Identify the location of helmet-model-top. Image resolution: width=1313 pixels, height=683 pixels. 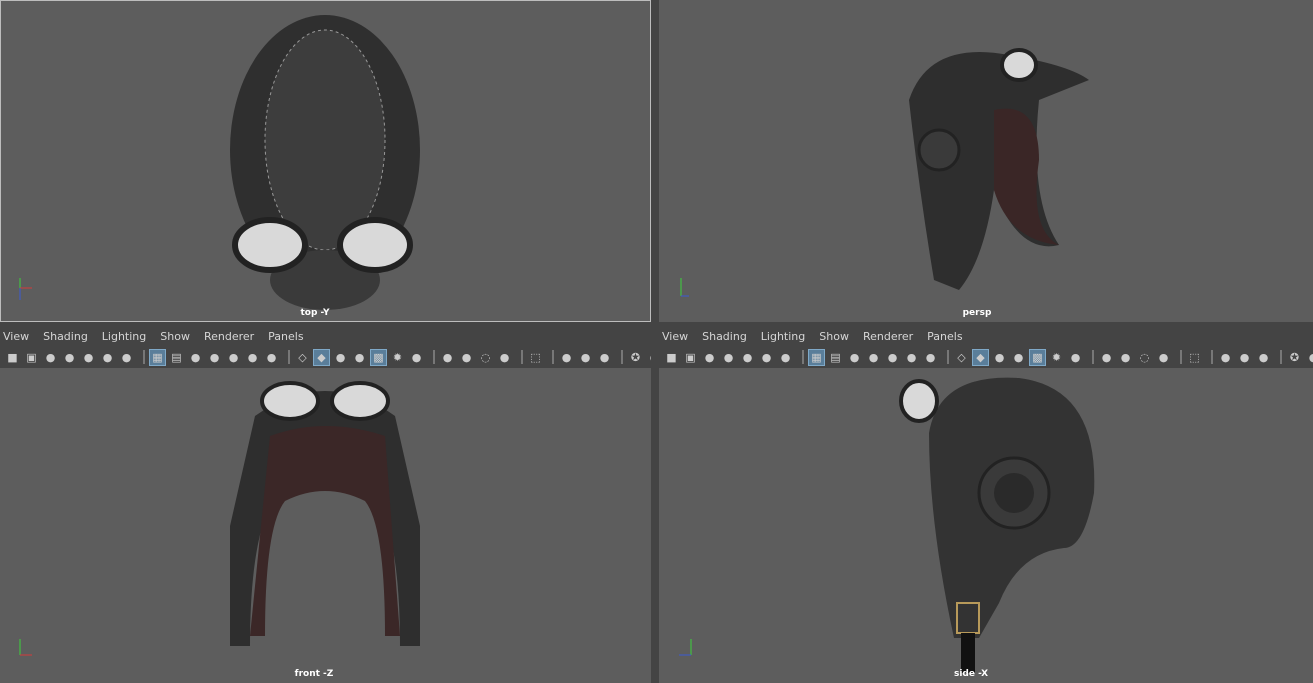
(325, 162).